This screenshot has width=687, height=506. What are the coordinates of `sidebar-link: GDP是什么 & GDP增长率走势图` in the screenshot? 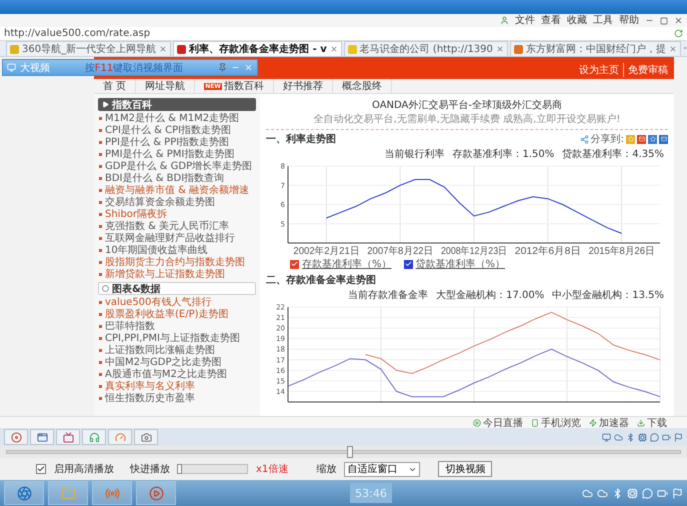 It's located at (177, 166).